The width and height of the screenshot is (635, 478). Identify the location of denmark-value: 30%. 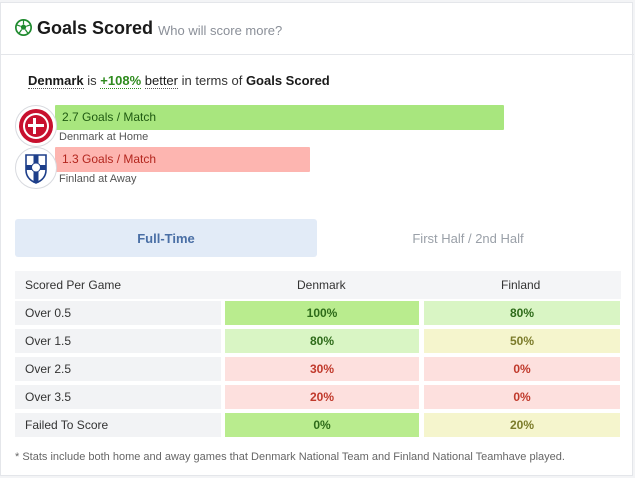
(322, 369).